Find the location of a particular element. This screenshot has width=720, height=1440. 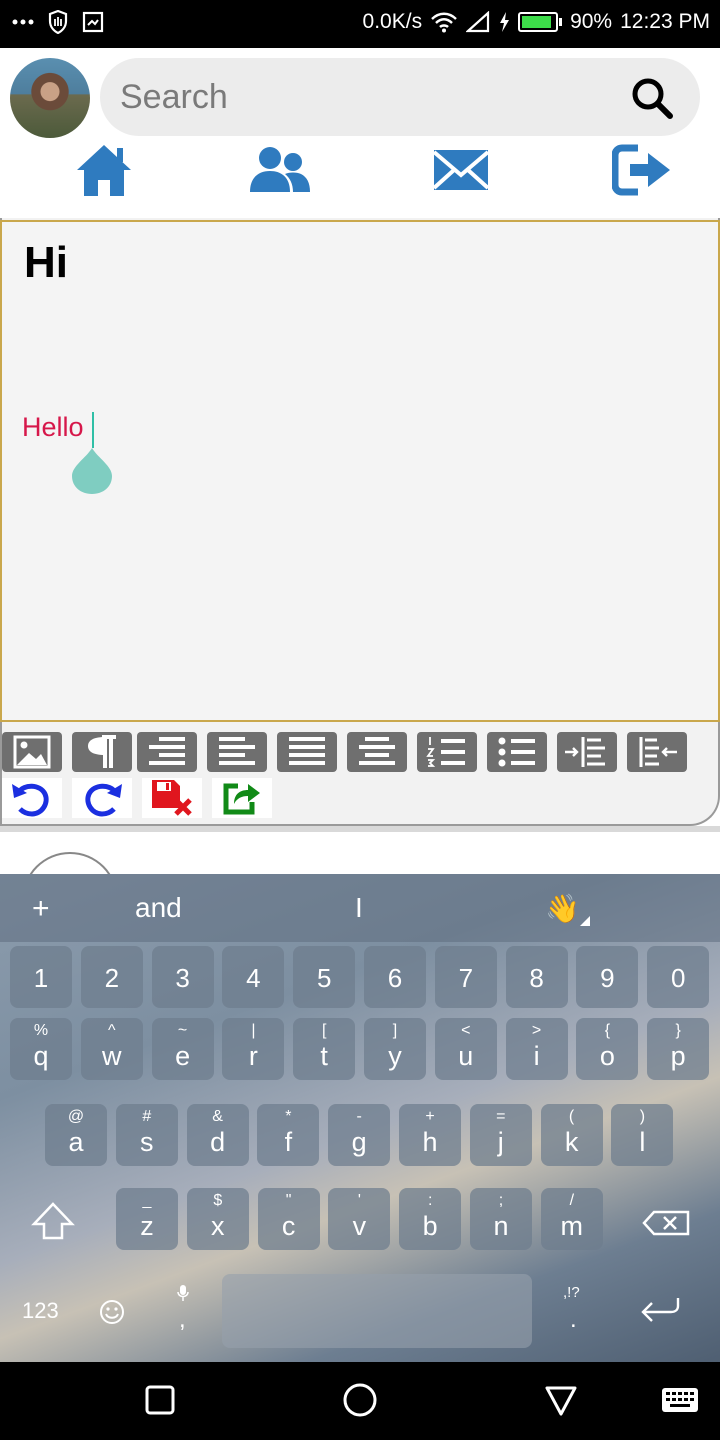

expand-suggestions-icon is located at coordinates (585, 921).